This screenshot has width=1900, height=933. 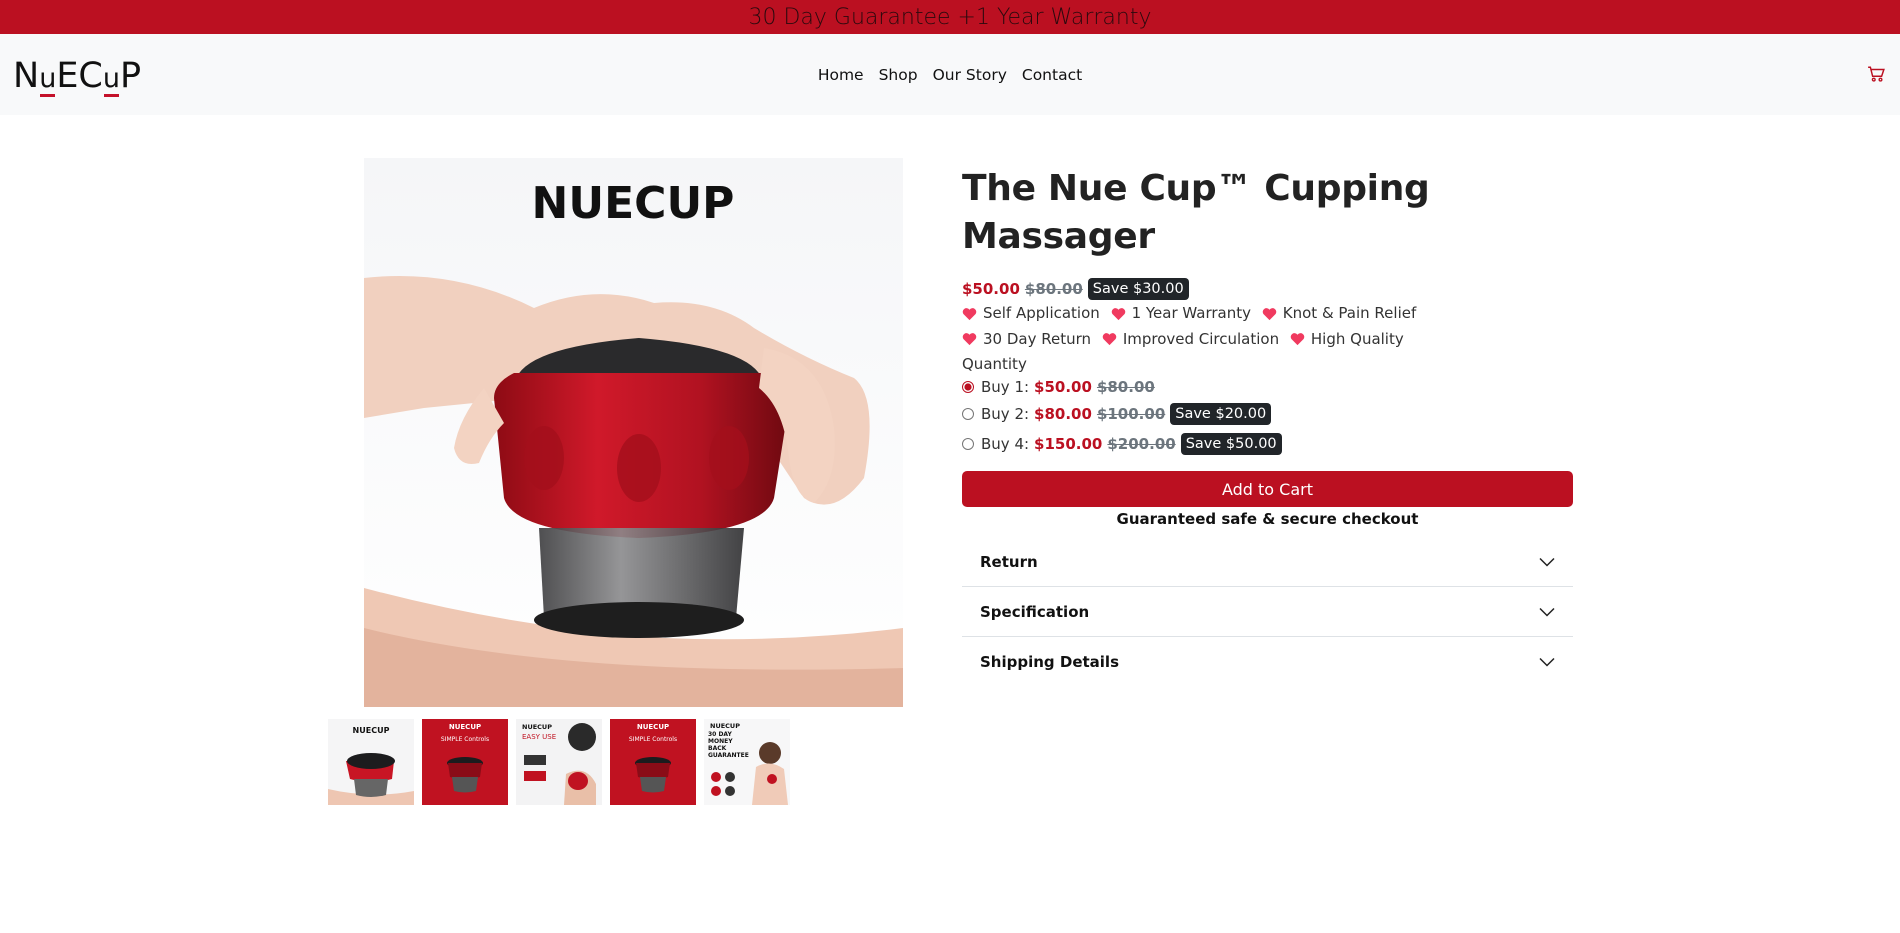 I want to click on thumbnail-4: NUECUP SIMPLE Controls, so click(x=653, y=762).